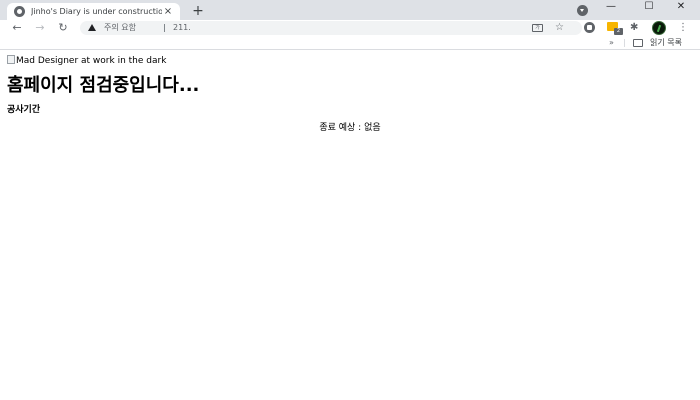 This screenshot has height=400, width=700. I want to click on shield-extension-icon, so click(589, 27).